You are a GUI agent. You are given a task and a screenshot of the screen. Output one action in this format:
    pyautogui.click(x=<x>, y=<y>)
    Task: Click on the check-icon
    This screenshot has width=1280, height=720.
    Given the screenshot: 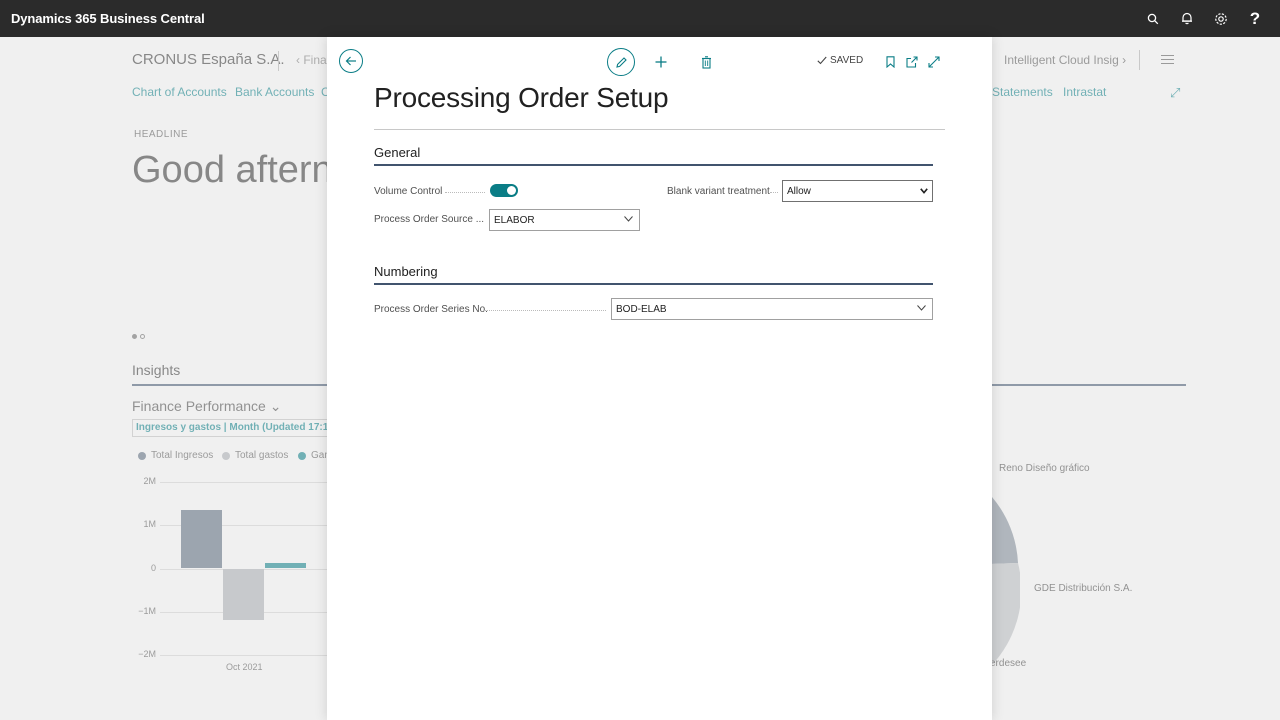 What is the action you would take?
    pyautogui.click(x=822, y=60)
    